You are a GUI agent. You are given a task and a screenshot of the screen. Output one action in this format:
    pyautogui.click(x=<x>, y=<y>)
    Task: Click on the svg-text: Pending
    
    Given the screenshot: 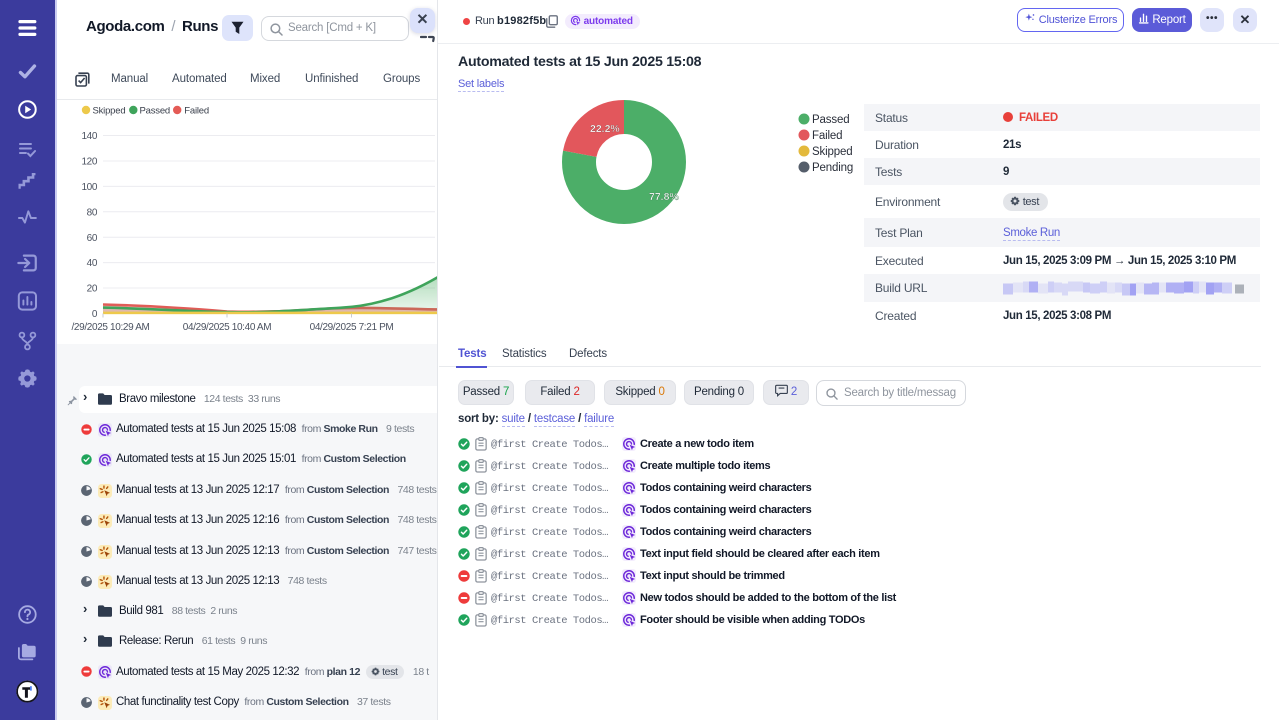 What is the action you would take?
    pyautogui.click(x=832, y=168)
    